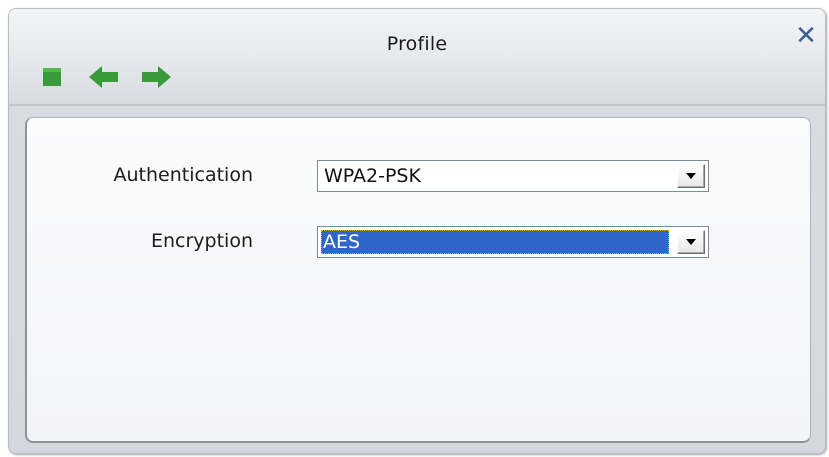  I want to click on toolbar, so click(115, 77).